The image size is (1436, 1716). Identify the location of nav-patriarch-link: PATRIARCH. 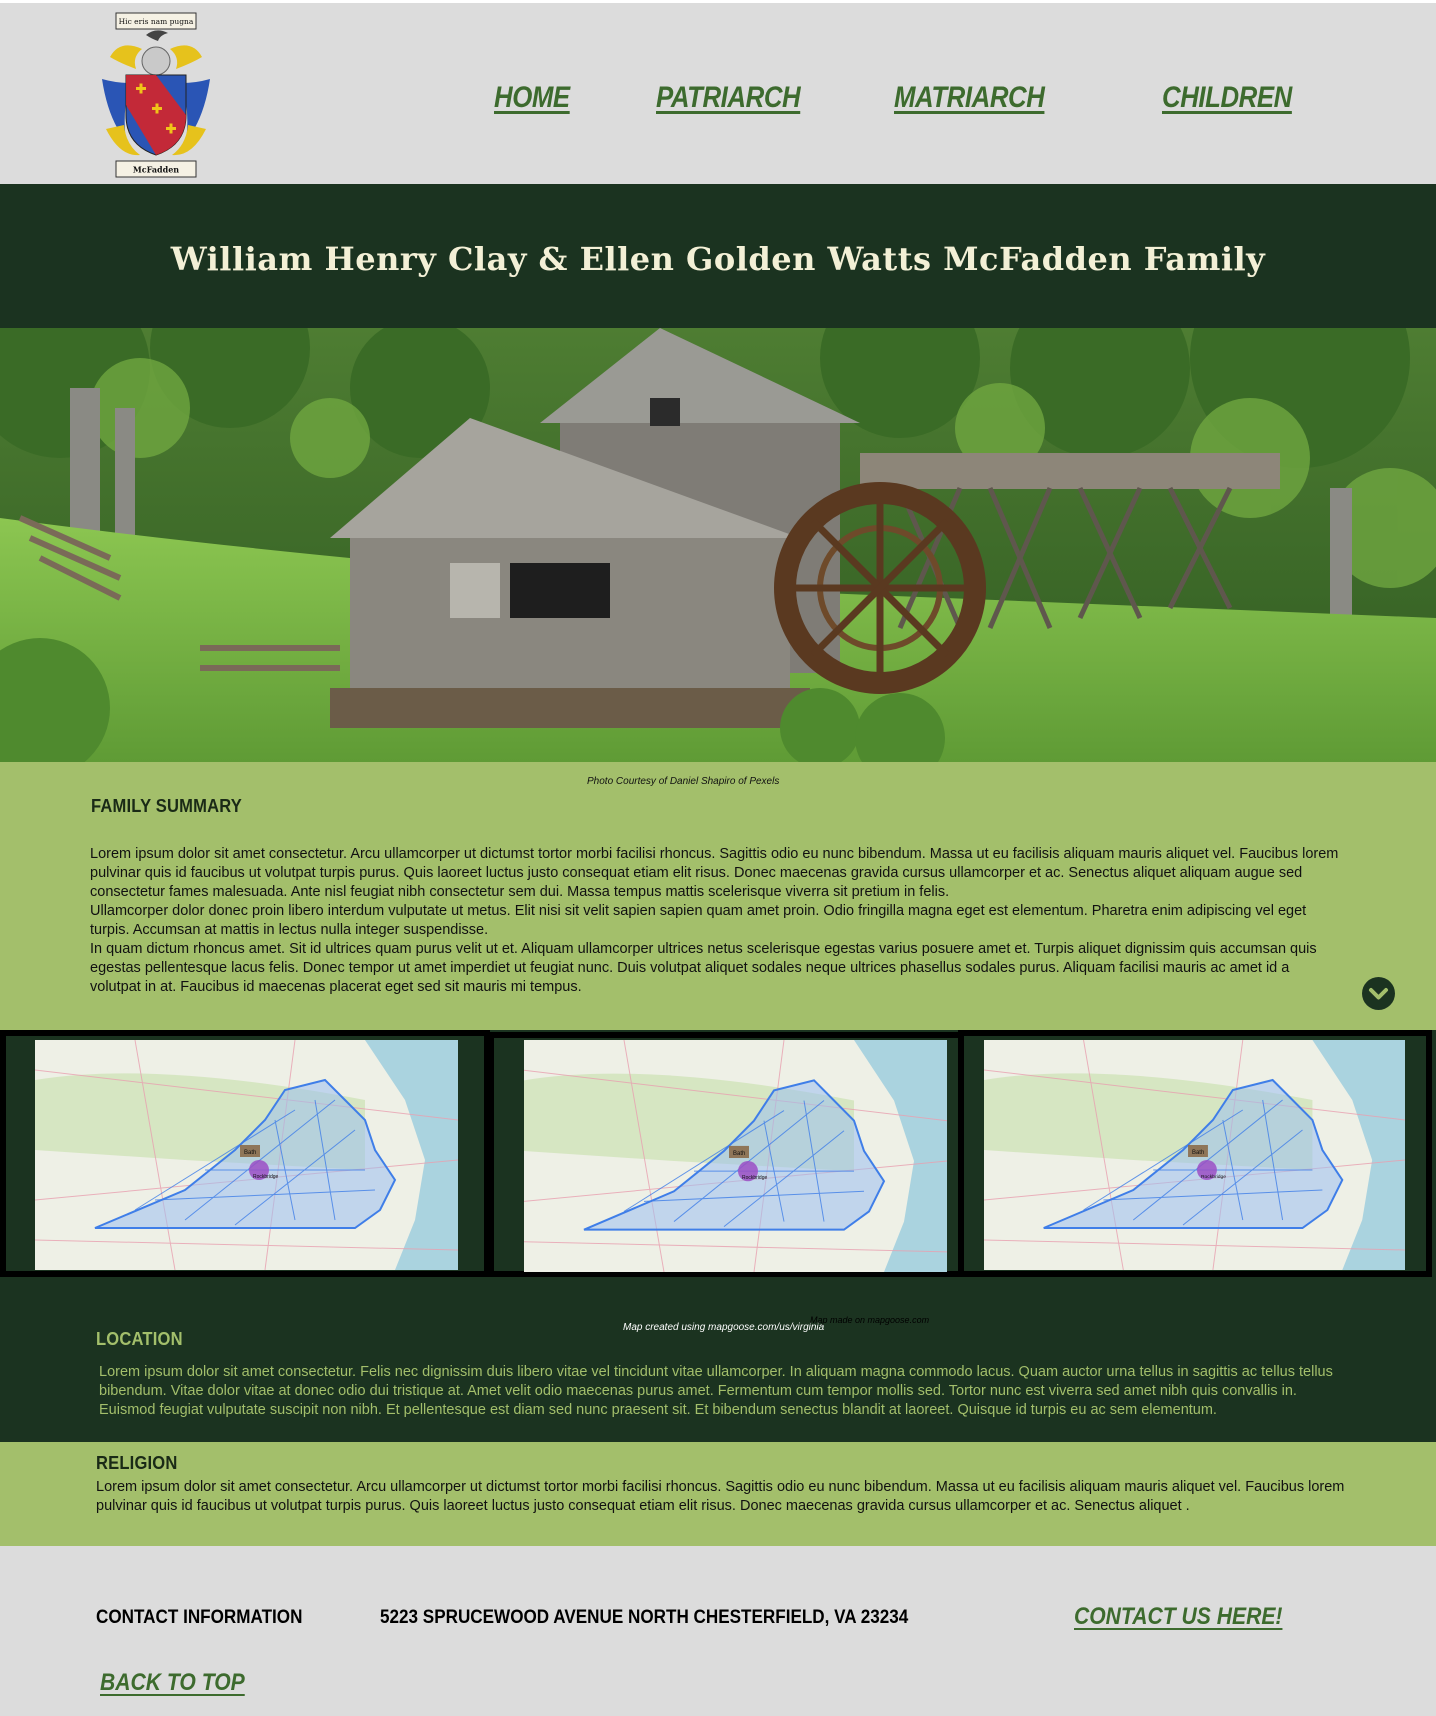
(728, 98).